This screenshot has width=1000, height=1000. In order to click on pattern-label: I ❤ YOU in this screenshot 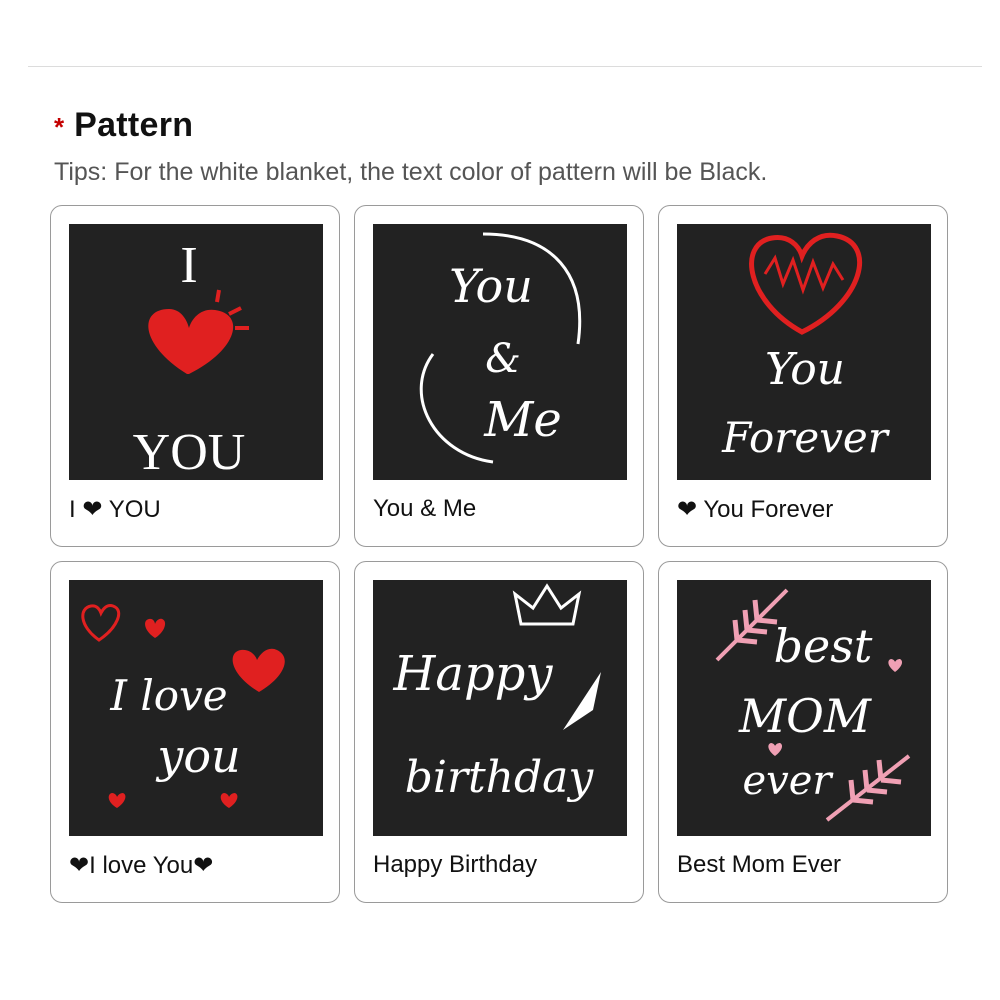, I will do `click(115, 509)`.